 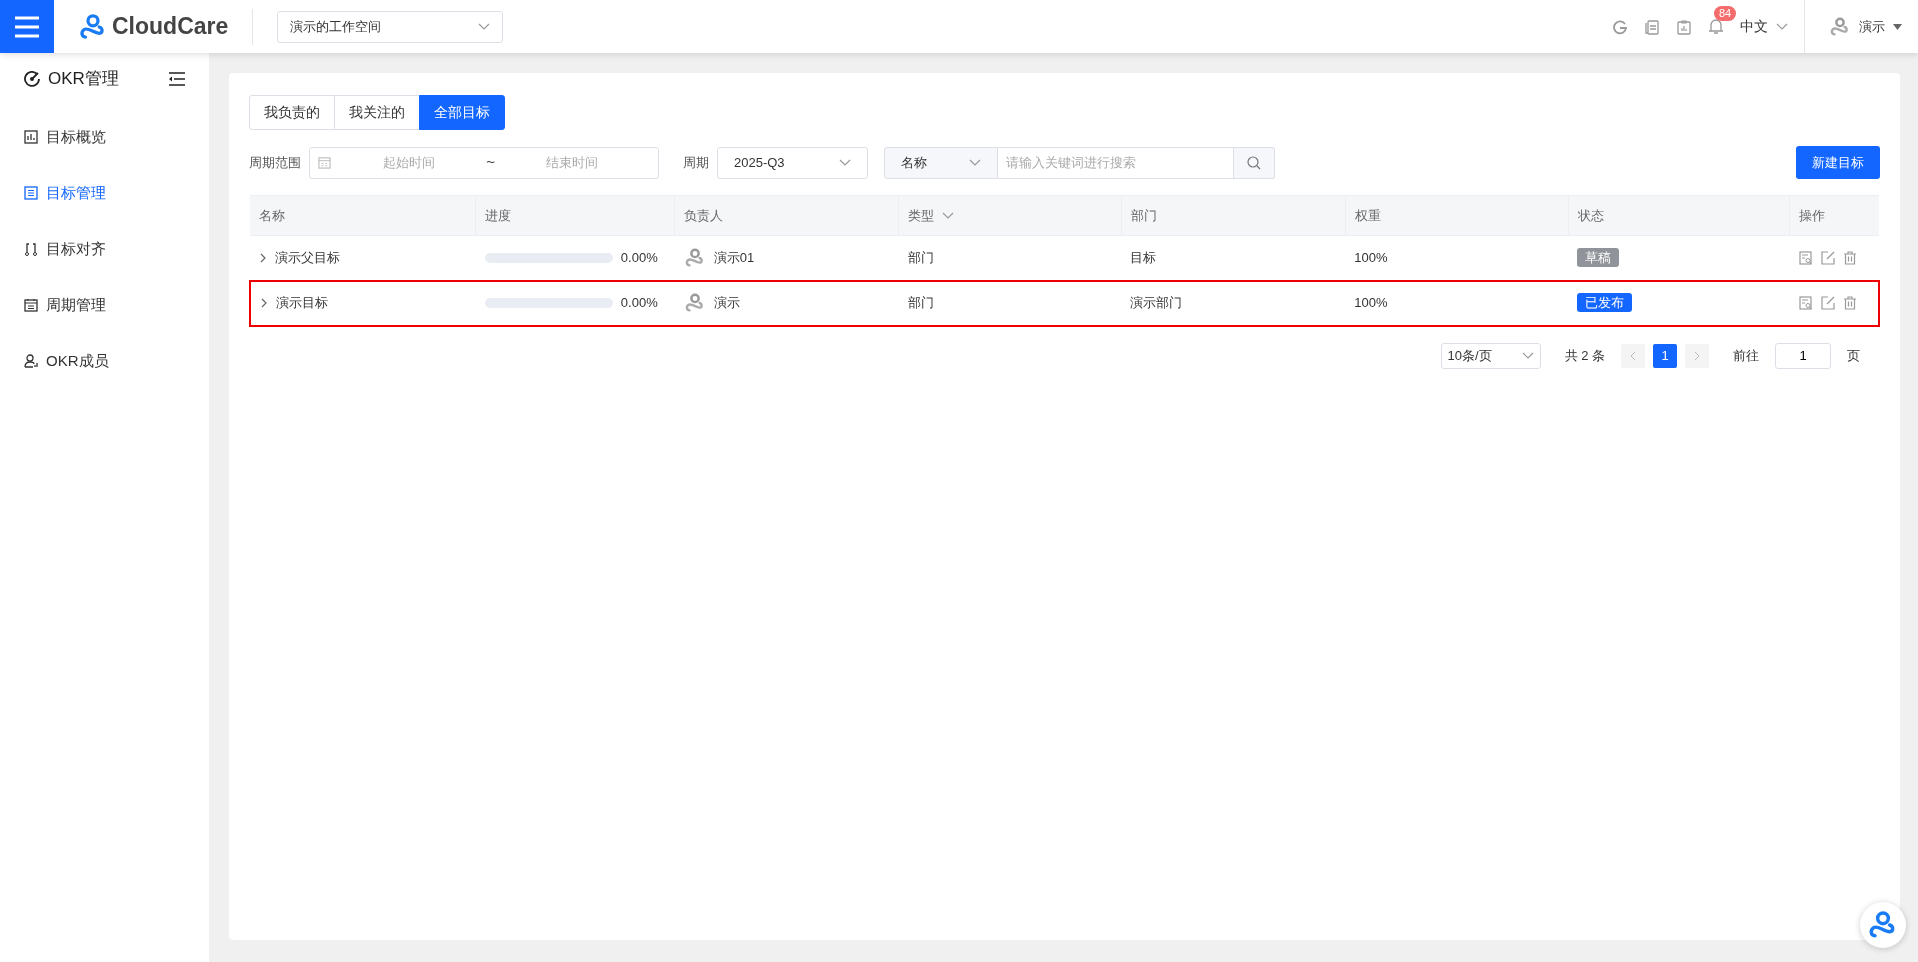 I want to click on sidebar-title: OKR管理, so click(x=83, y=79).